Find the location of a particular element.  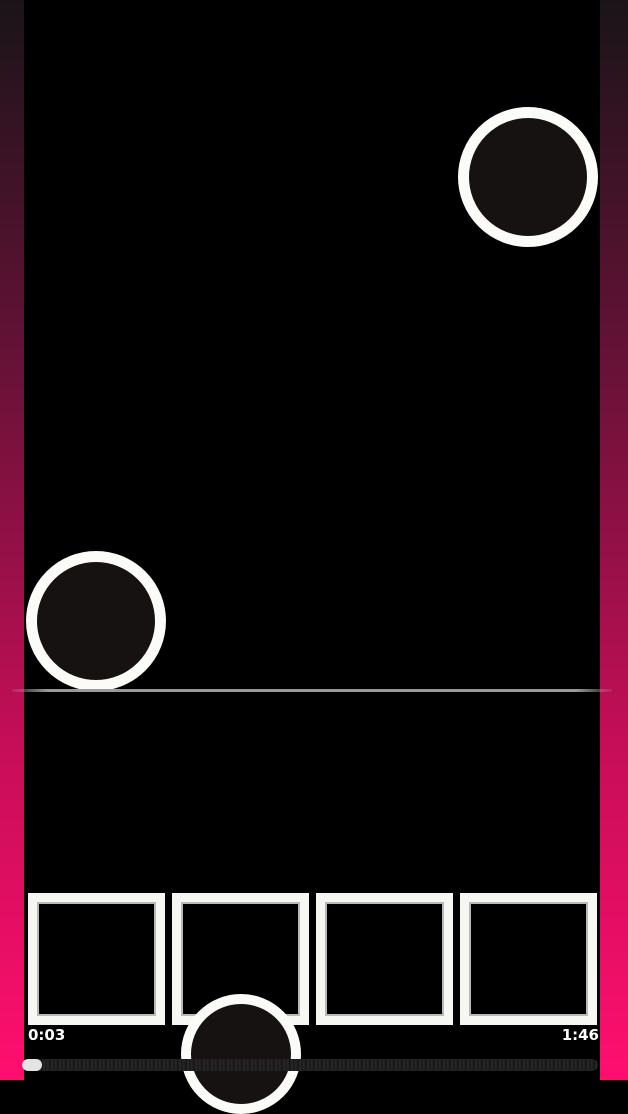

time-elapsed: 0:03 is located at coordinates (47, 1035).